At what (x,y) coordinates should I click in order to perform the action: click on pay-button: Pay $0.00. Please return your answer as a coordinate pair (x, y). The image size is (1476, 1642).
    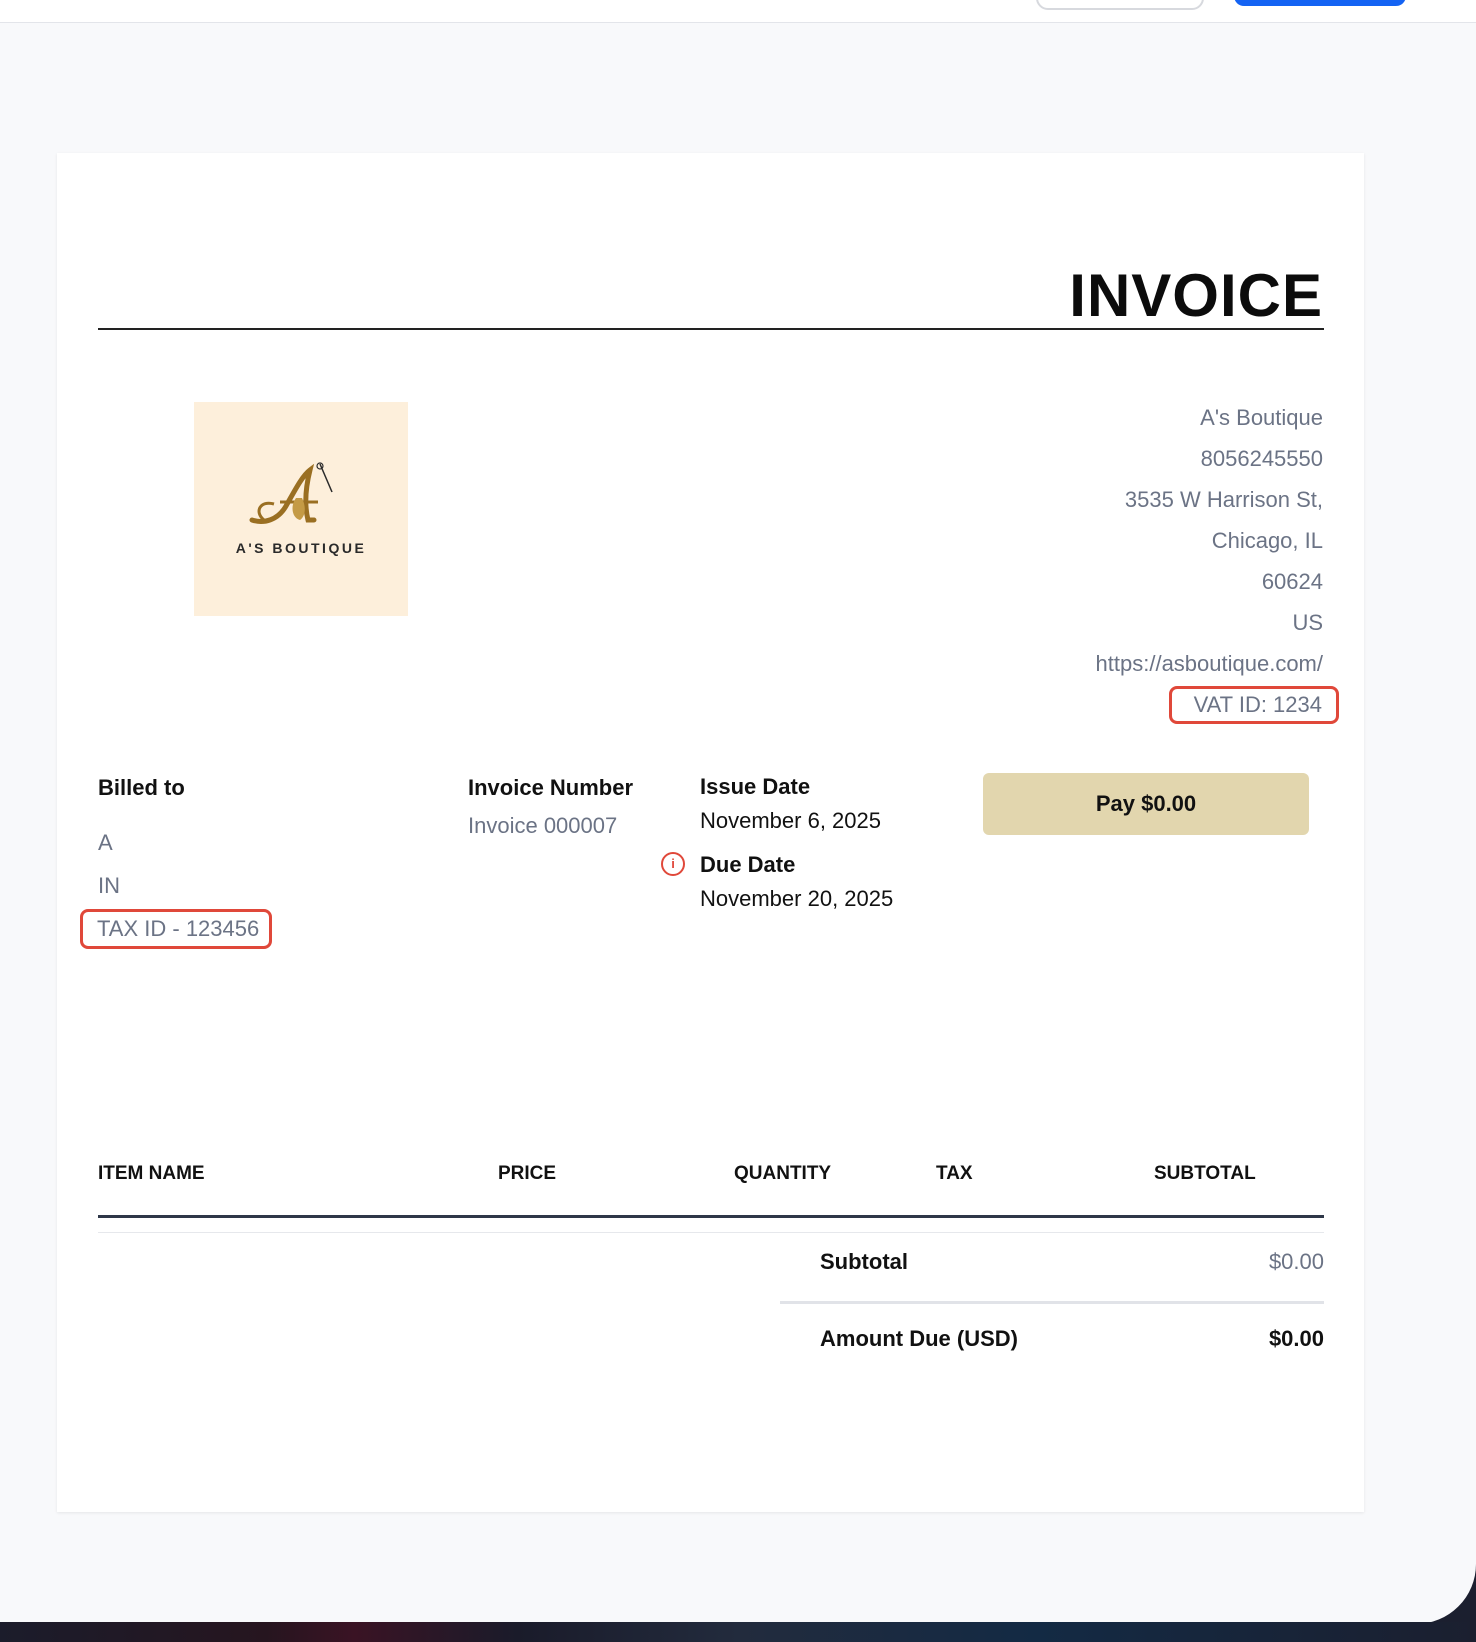
    Looking at the image, I should click on (1146, 804).